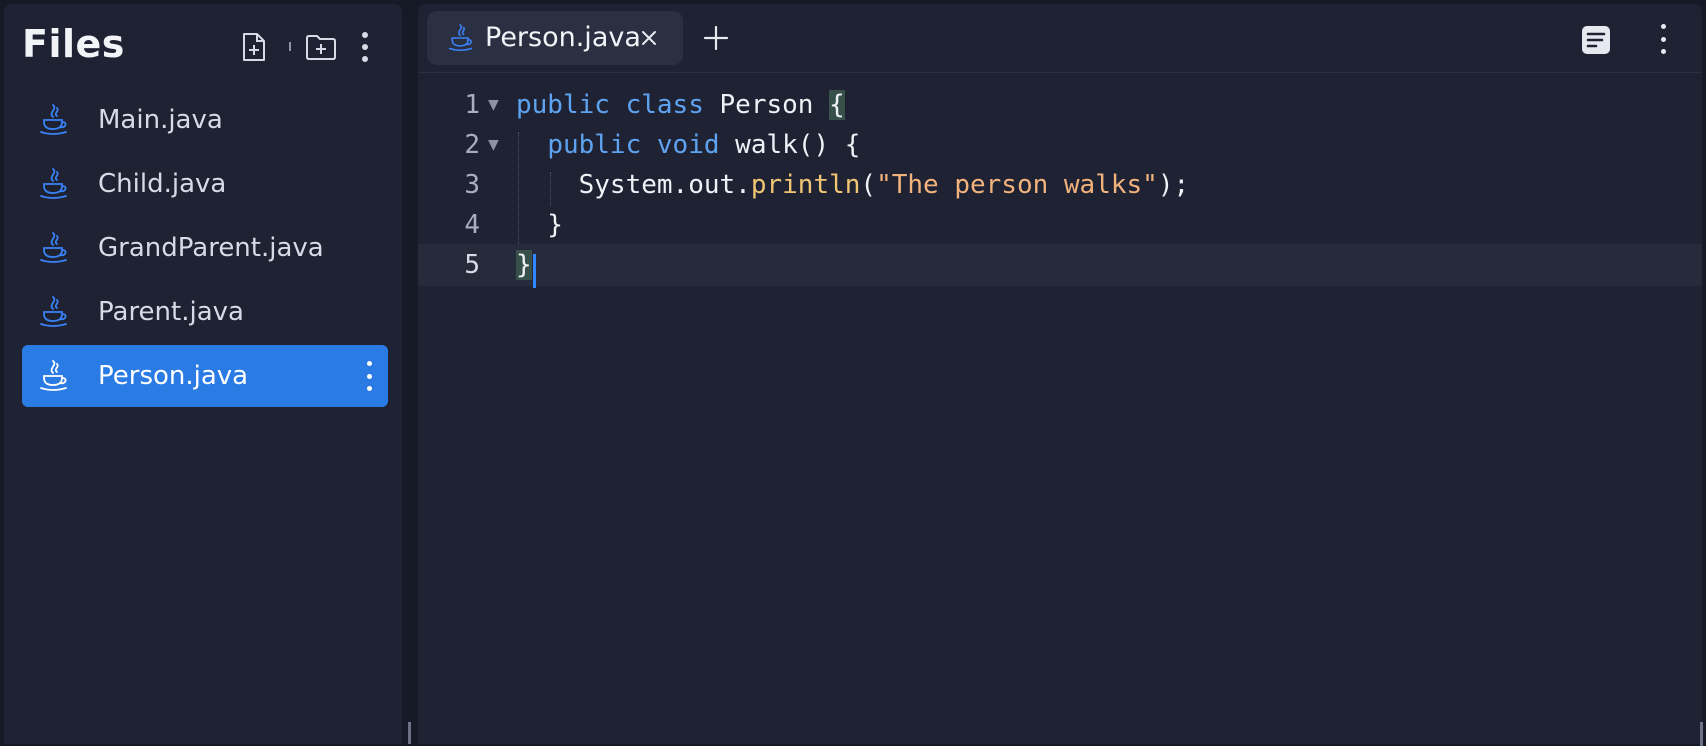  I want to click on sidebar-more-kebab-icon, so click(365, 47).